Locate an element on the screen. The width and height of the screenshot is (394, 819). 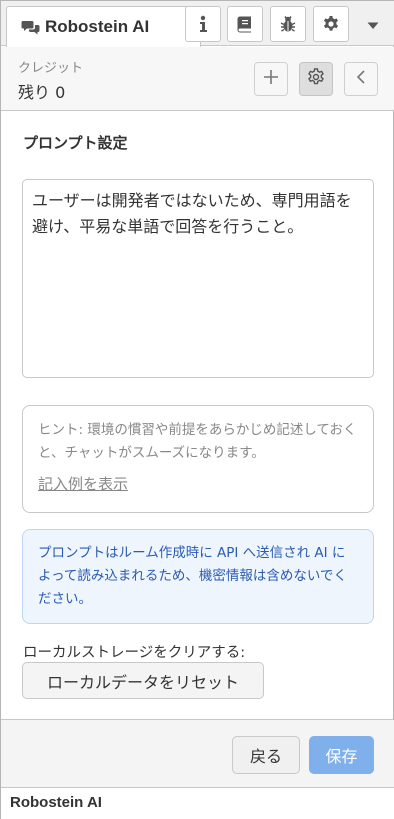
tab-title: Robostein AI is located at coordinates (97, 26).